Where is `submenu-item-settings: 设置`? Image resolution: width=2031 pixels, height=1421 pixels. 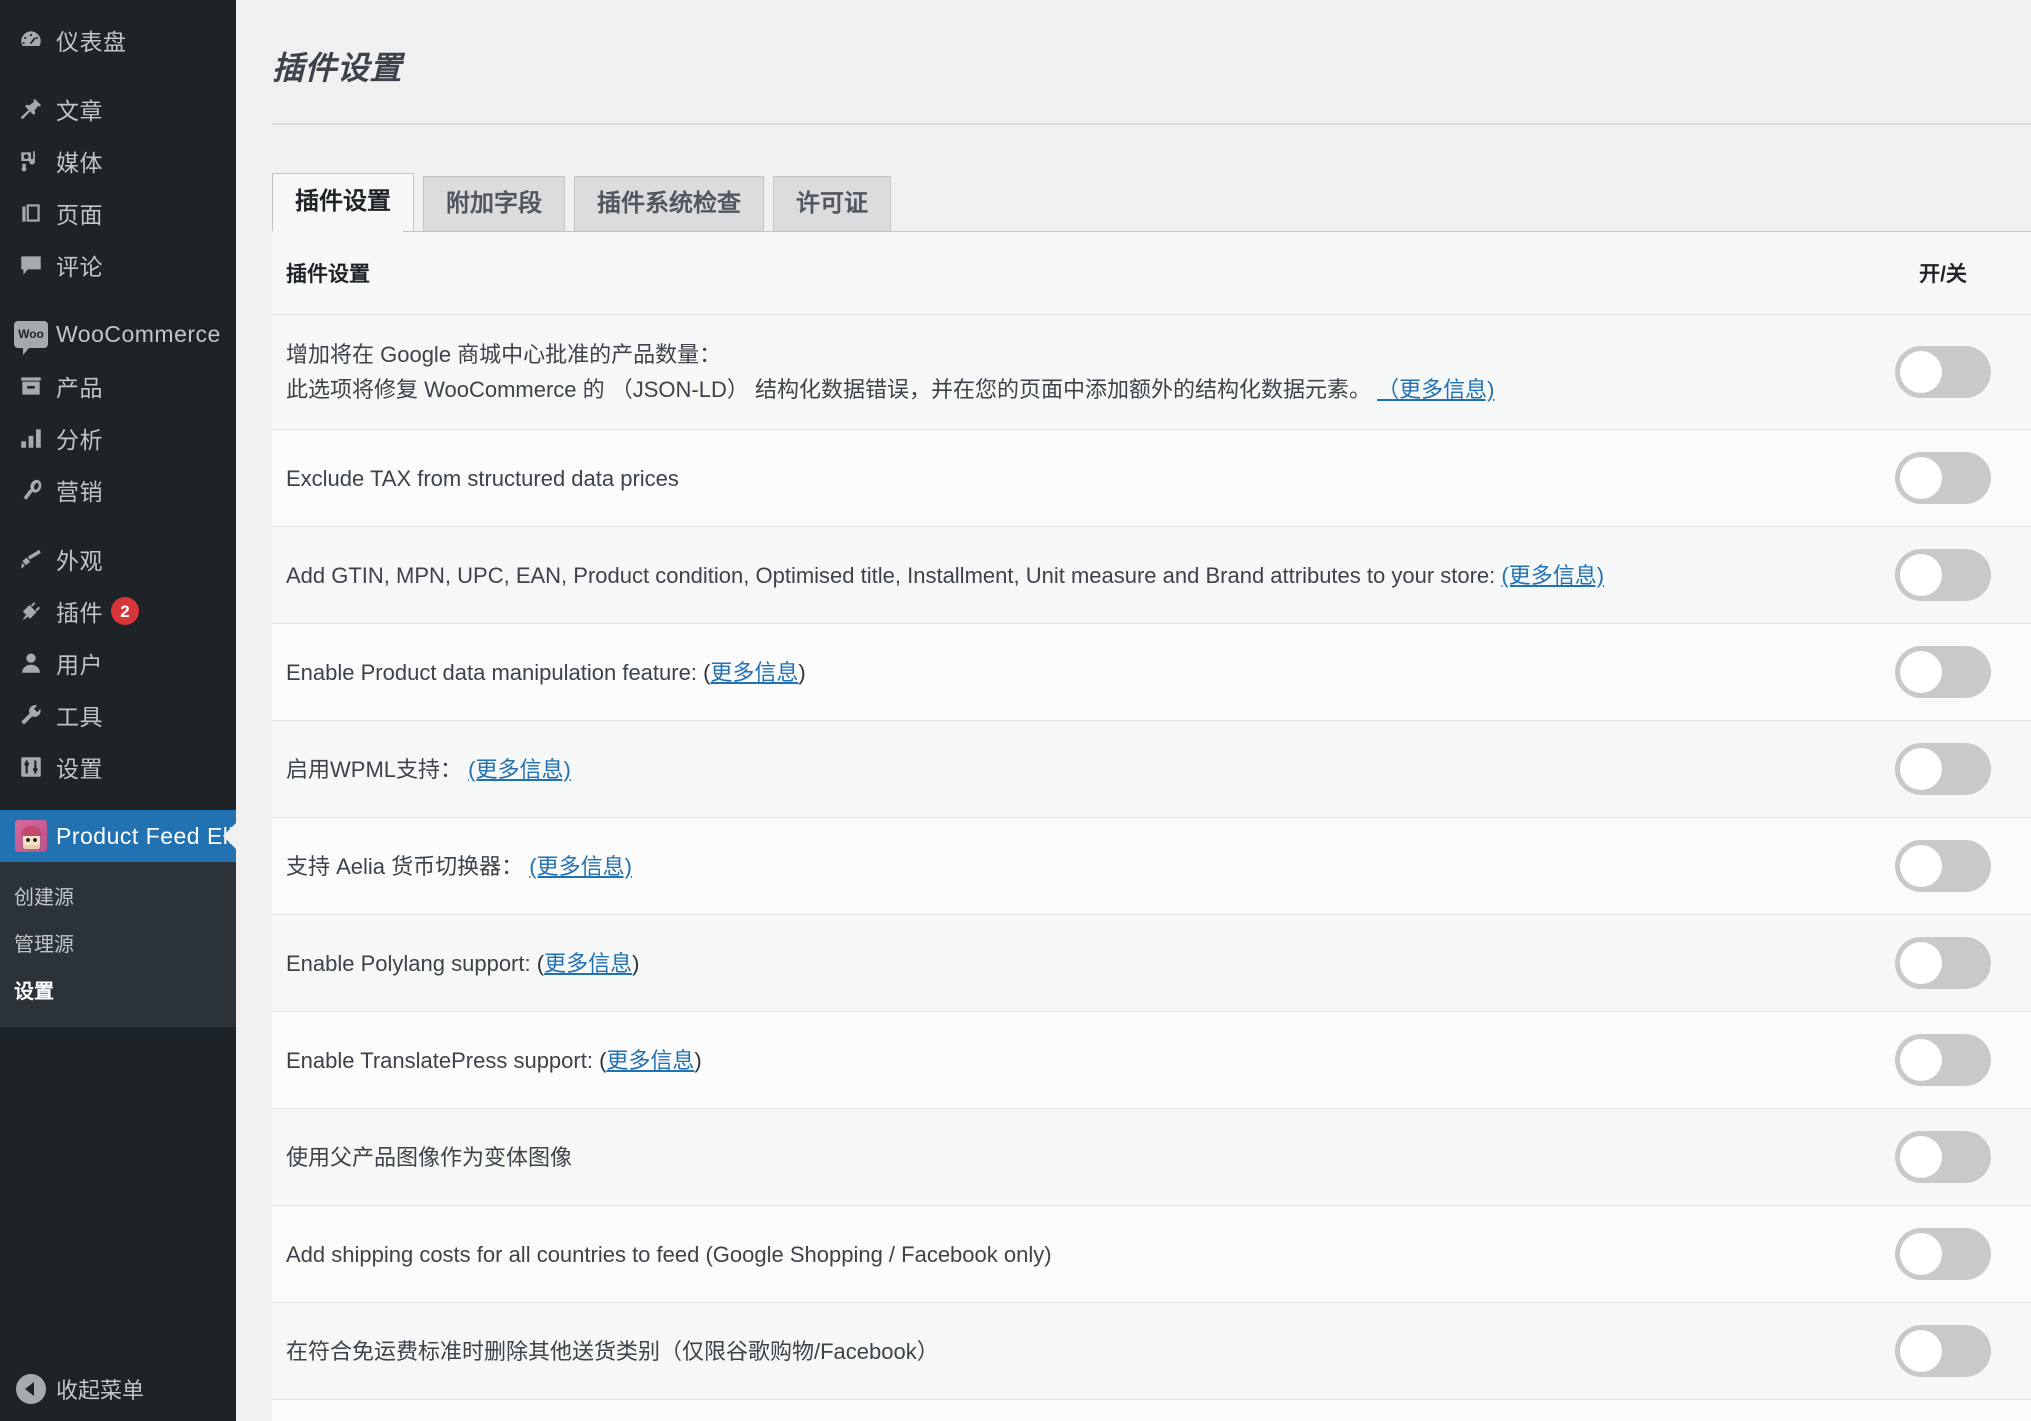
submenu-item-settings: 设置 is located at coordinates (118, 989).